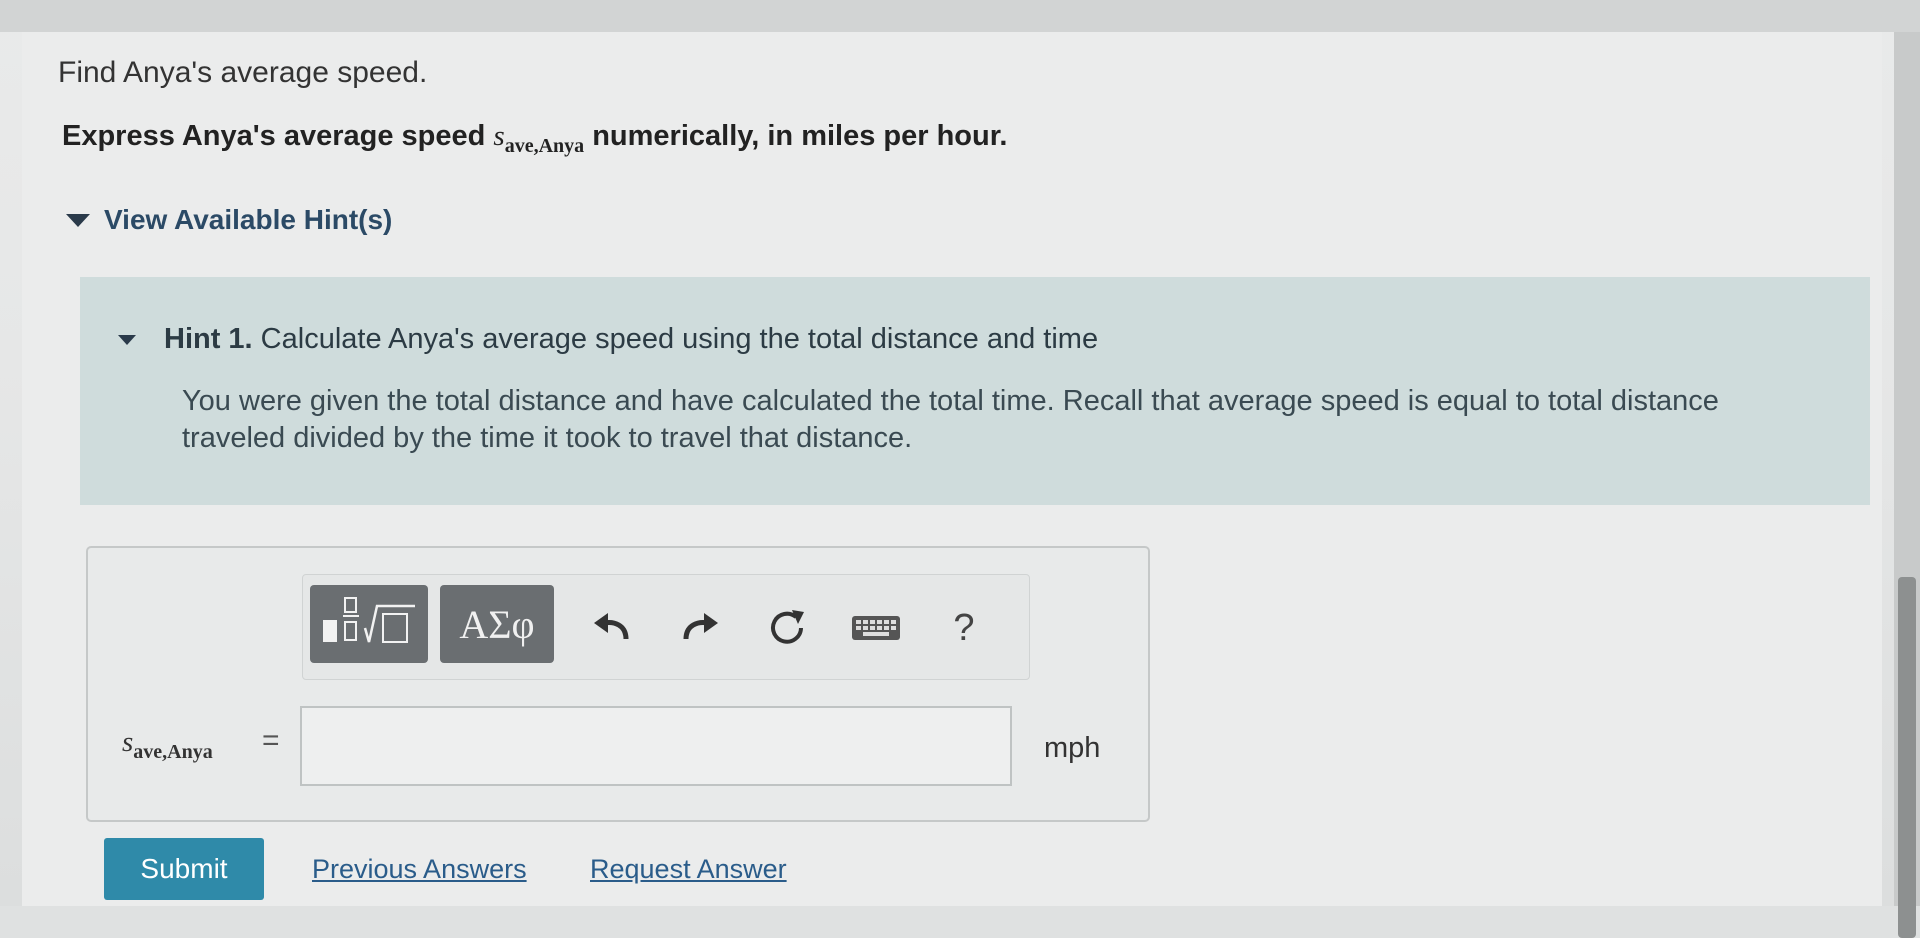 The height and width of the screenshot is (938, 1920). I want to click on templates-icon, so click(369, 620).